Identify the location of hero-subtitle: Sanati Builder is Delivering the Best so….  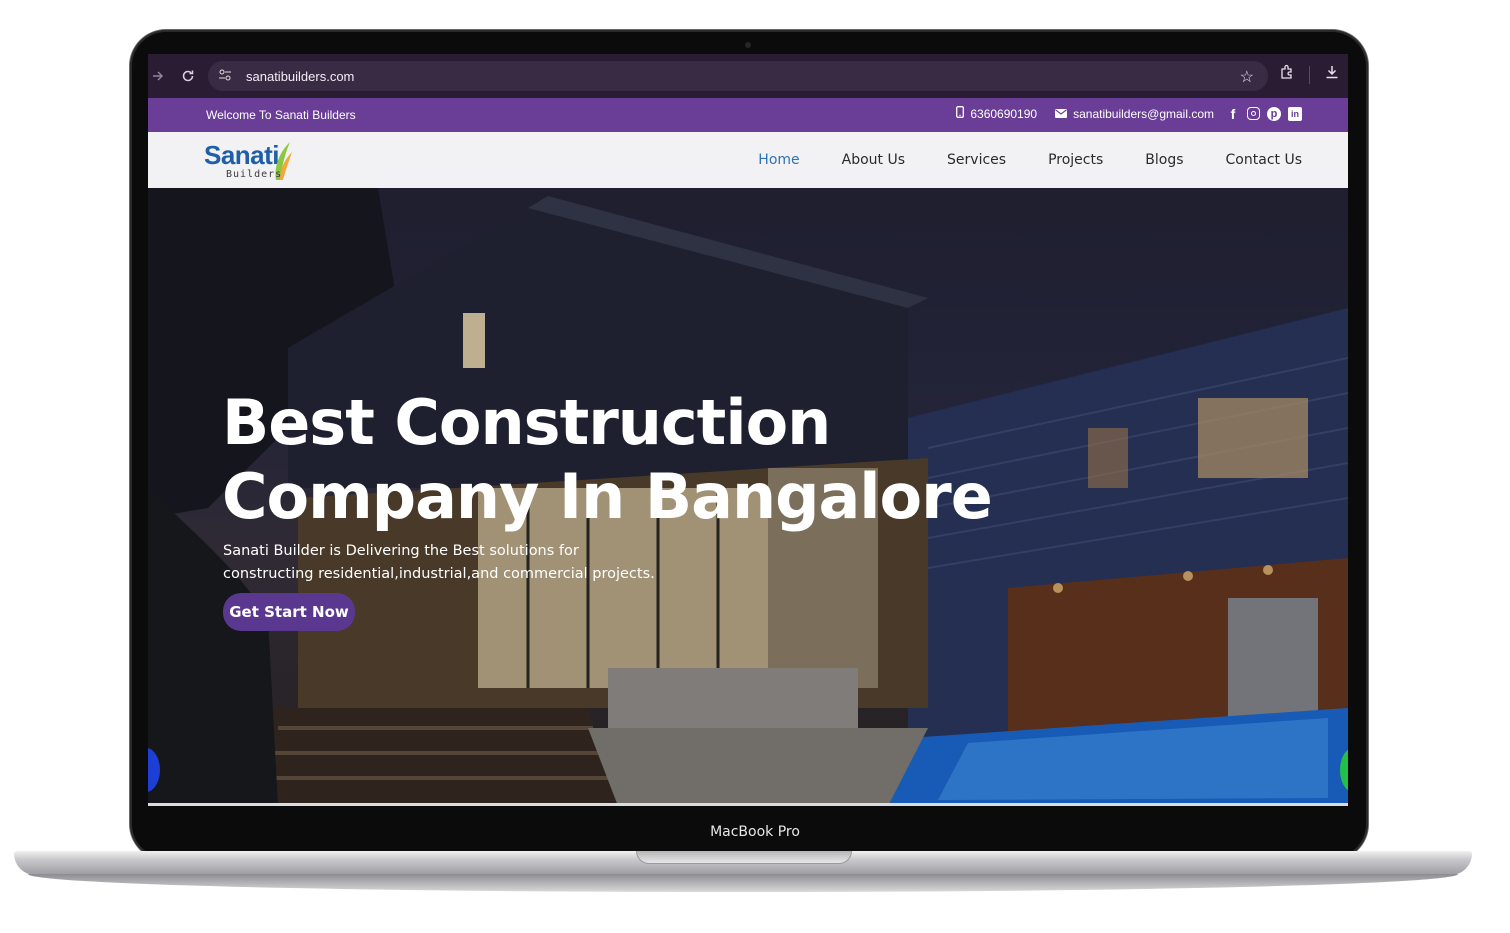
(439, 562).